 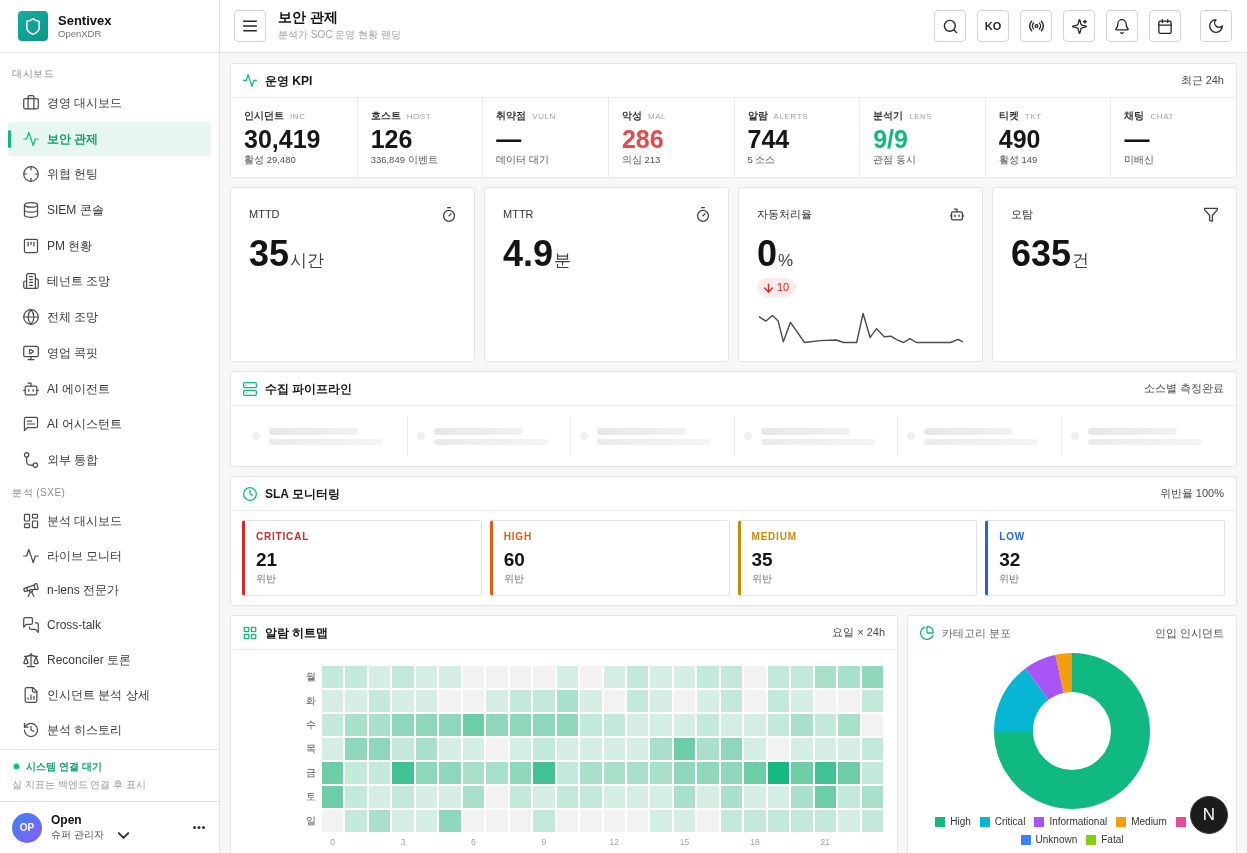 What do you see at coordinates (109, 590) in the screenshot?
I see `sidebar-item: n-lens 전문가` at bounding box center [109, 590].